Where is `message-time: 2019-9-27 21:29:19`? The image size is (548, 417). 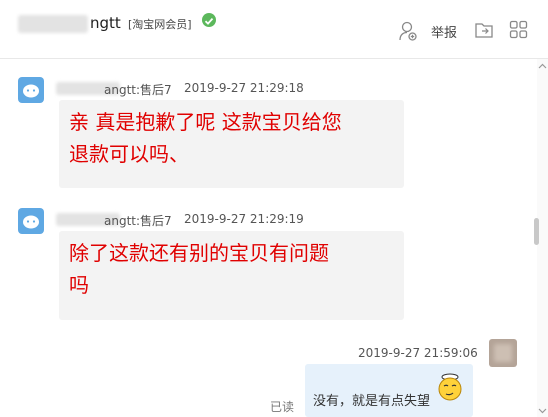
message-time: 2019-9-27 21:29:19 is located at coordinates (244, 219).